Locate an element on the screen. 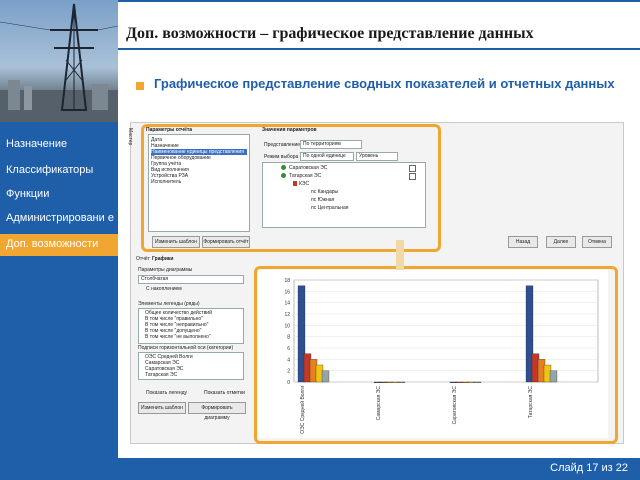  chart-type-select: Столбчатая is located at coordinates (191, 279).